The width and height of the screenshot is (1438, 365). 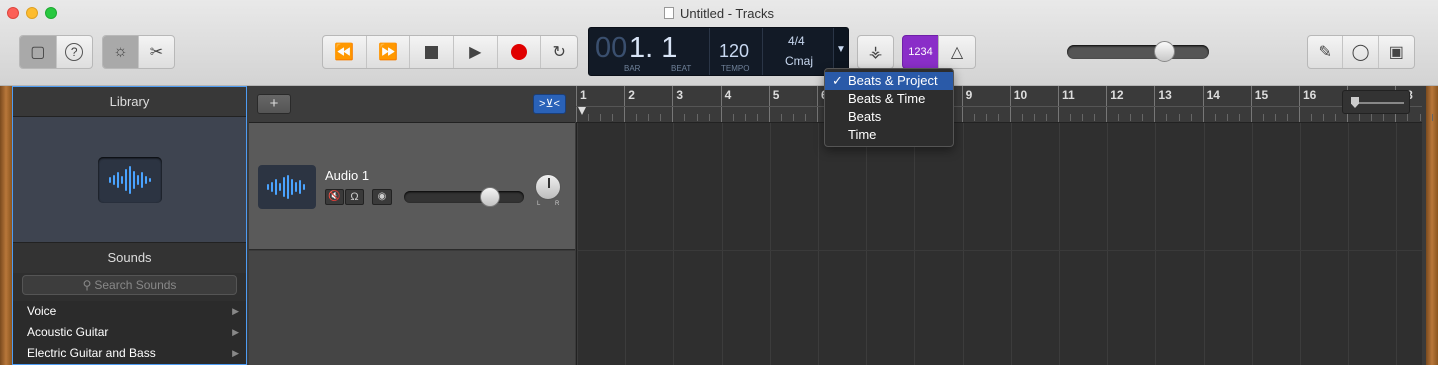 I want to click on notepad-icon: ✎, so click(x=1325, y=52).